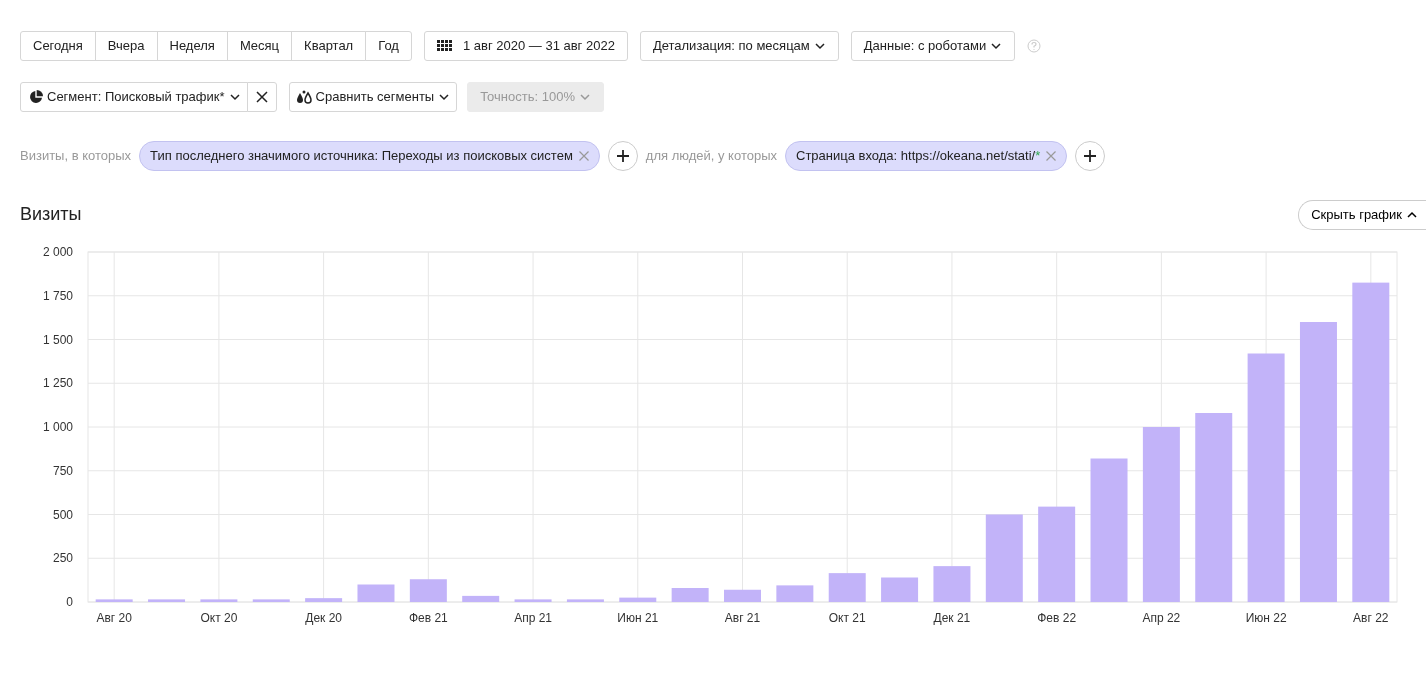 The height and width of the screenshot is (676, 1426). What do you see at coordinates (57, 252) in the screenshot?
I see `axis-label: 2 000` at bounding box center [57, 252].